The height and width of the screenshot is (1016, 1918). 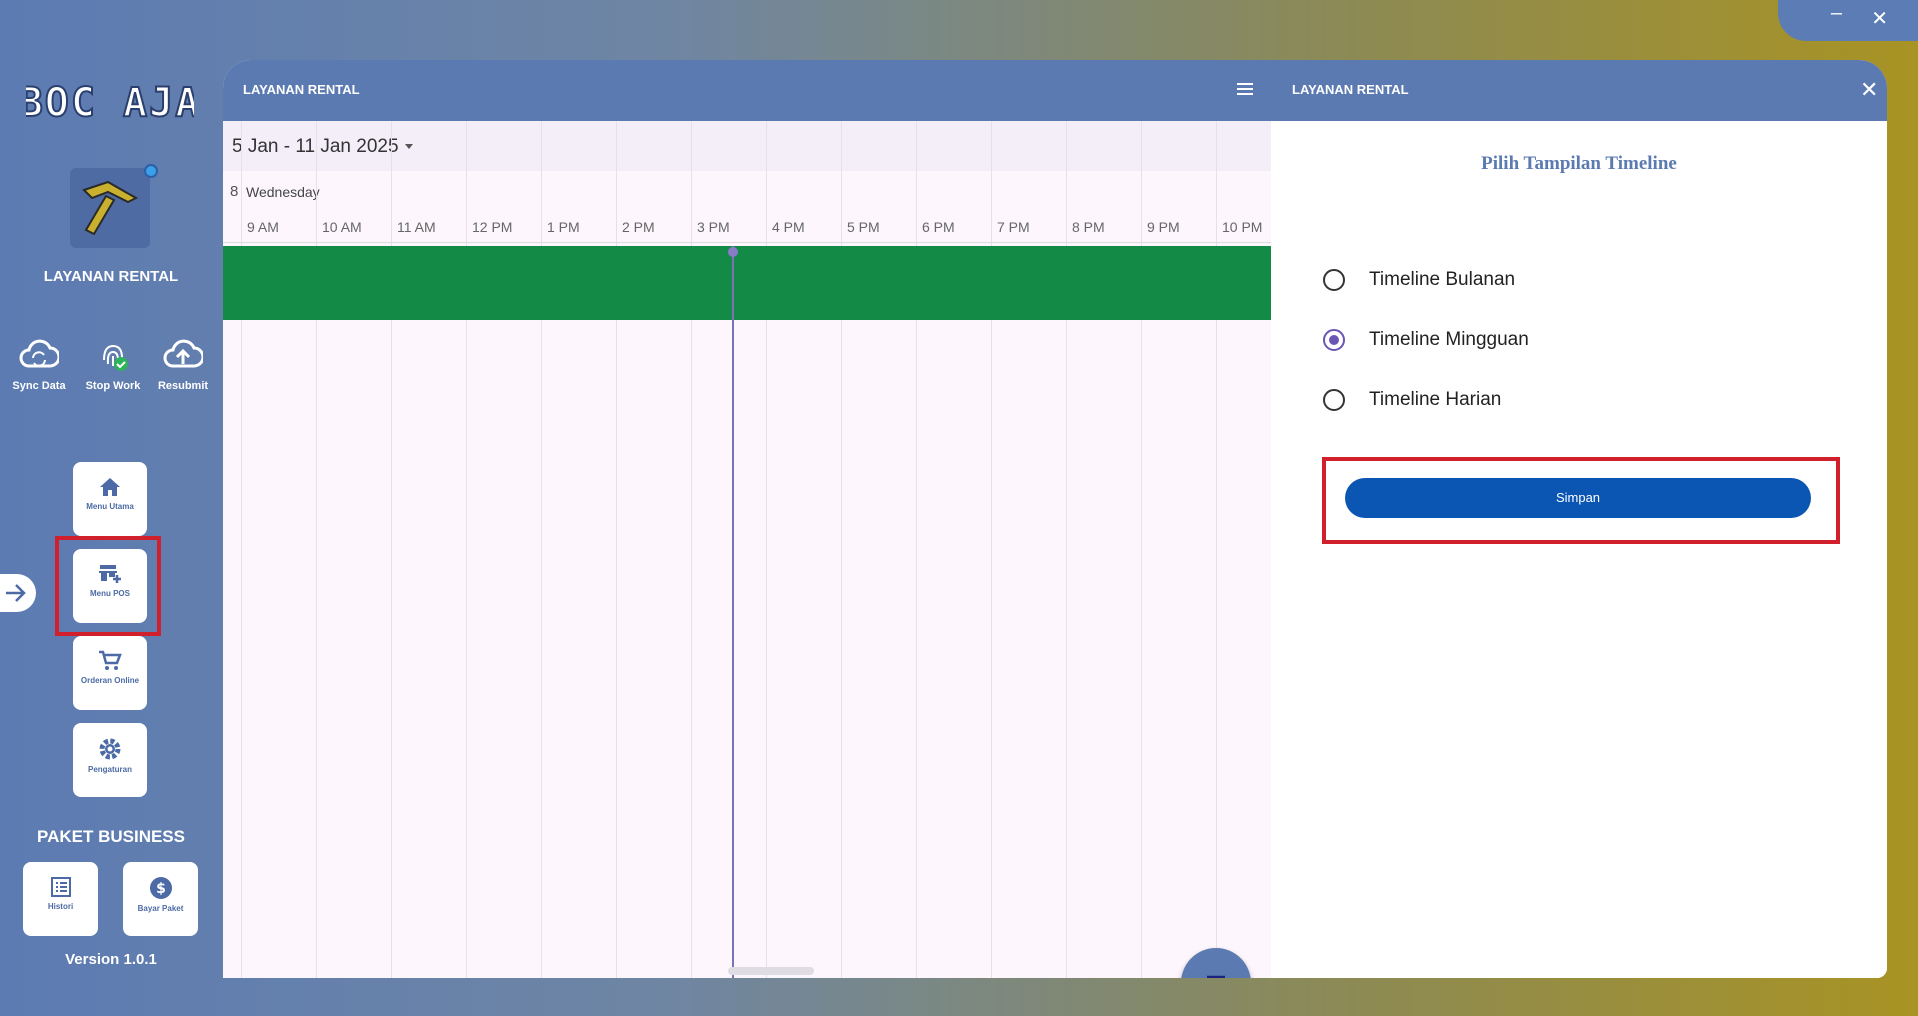 What do you see at coordinates (1578, 498) in the screenshot?
I see `save-button: Simpan` at bounding box center [1578, 498].